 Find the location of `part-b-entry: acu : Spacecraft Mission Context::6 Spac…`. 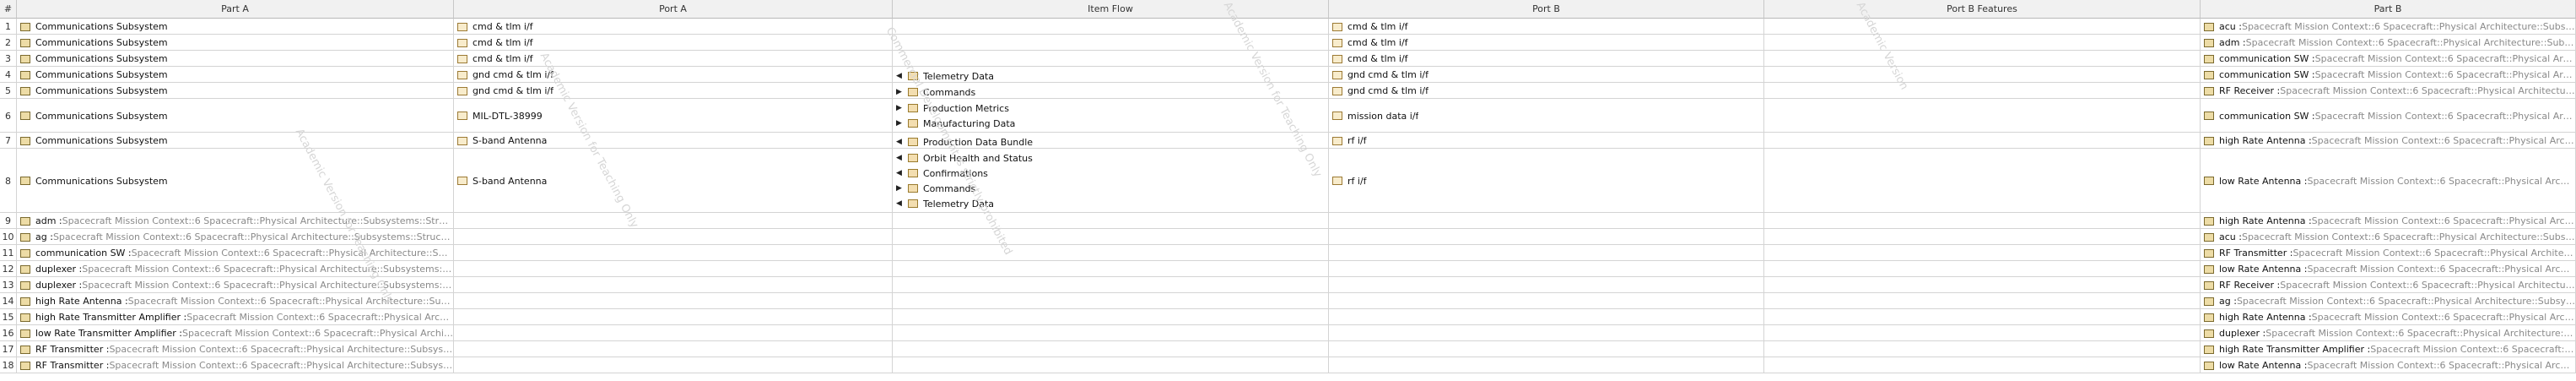

part-b-entry: acu : Spacecraft Mission Context::6 Spac… is located at coordinates (2388, 27).